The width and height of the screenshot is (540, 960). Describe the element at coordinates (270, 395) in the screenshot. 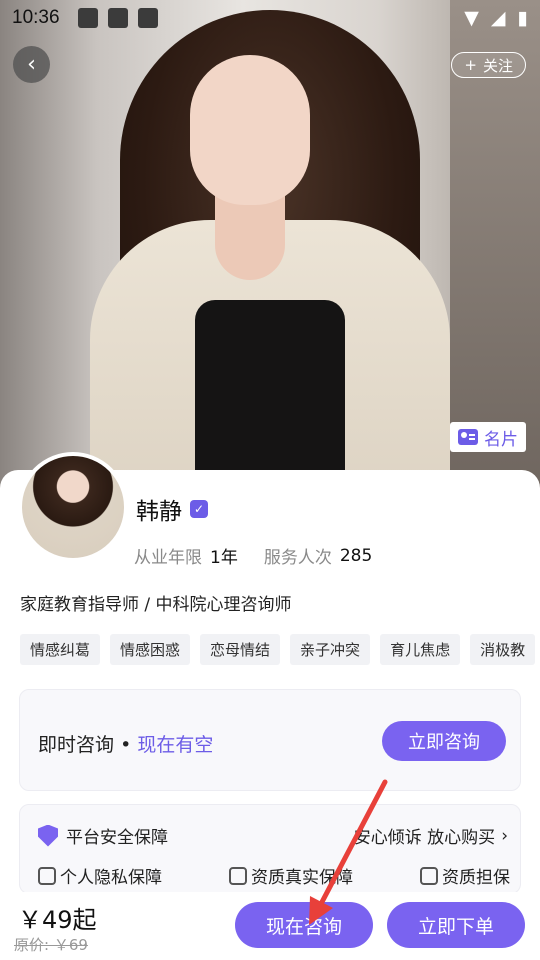

I see `photo-shirt` at that location.